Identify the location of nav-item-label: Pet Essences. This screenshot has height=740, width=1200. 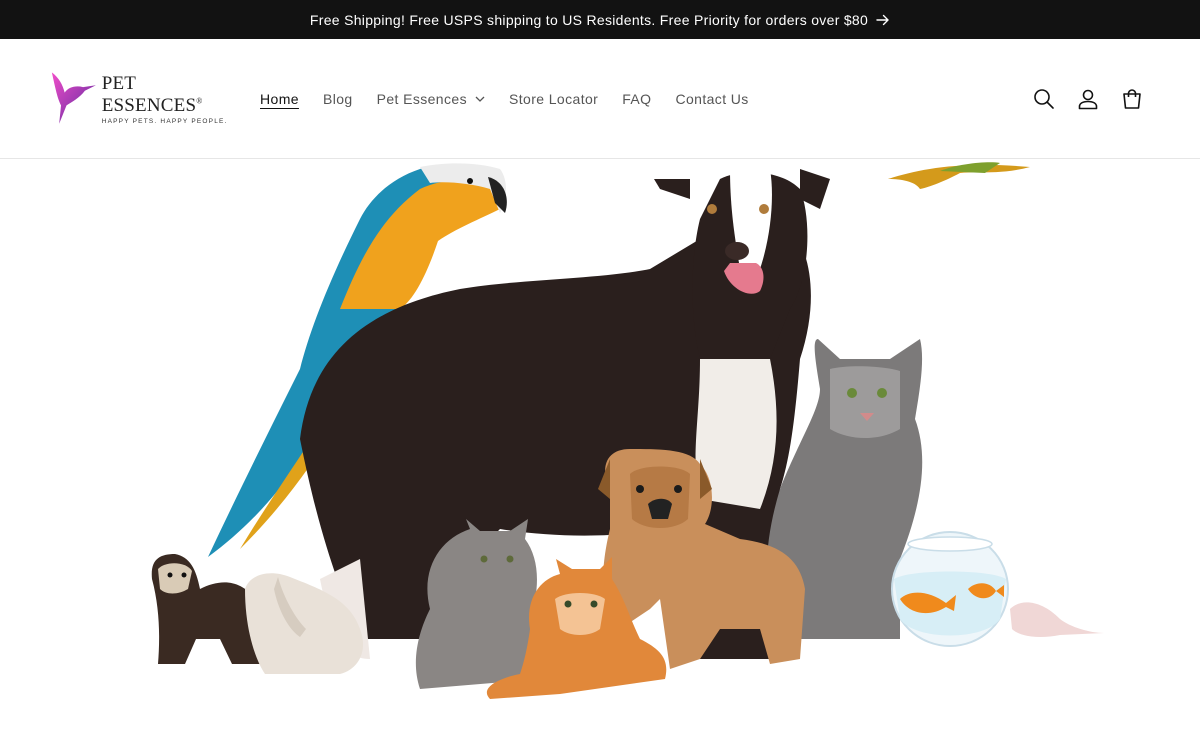
(421, 99).